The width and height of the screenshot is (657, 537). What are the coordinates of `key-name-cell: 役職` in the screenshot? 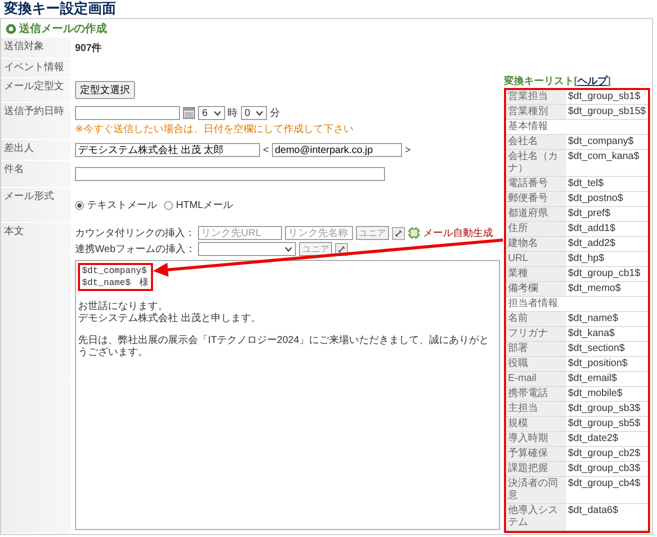 It's located at (536, 364).